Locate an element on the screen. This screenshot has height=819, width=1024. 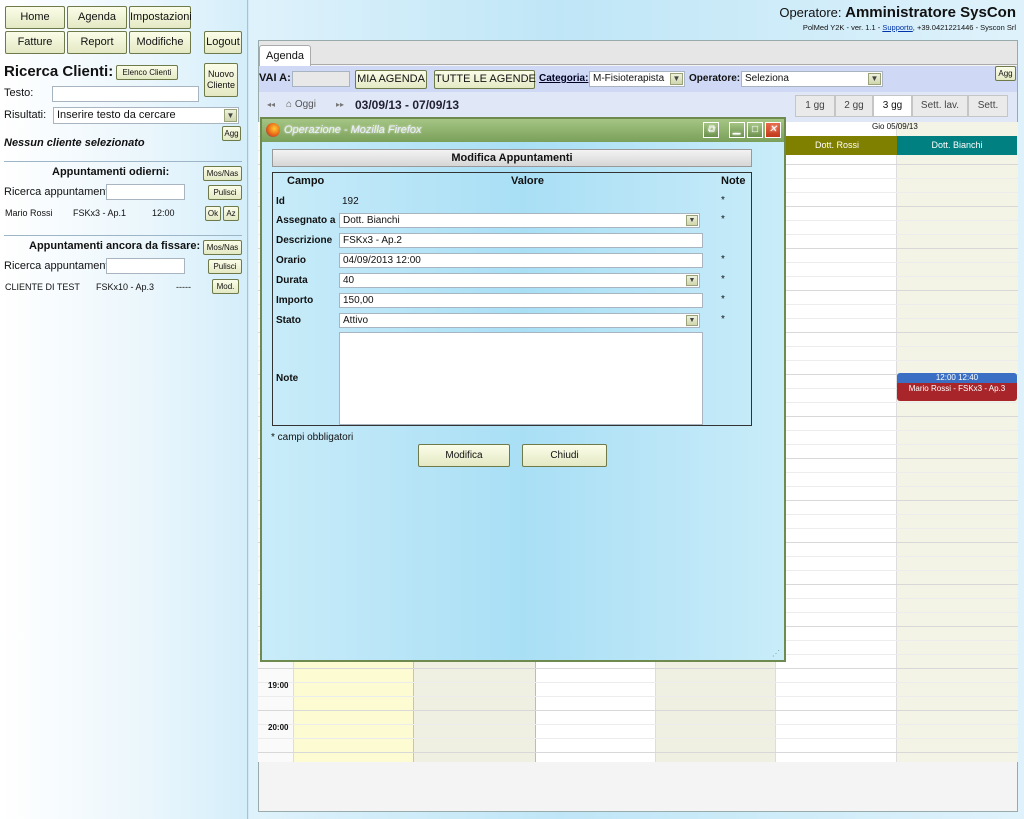
vai-a-input is located at coordinates (321, 79).